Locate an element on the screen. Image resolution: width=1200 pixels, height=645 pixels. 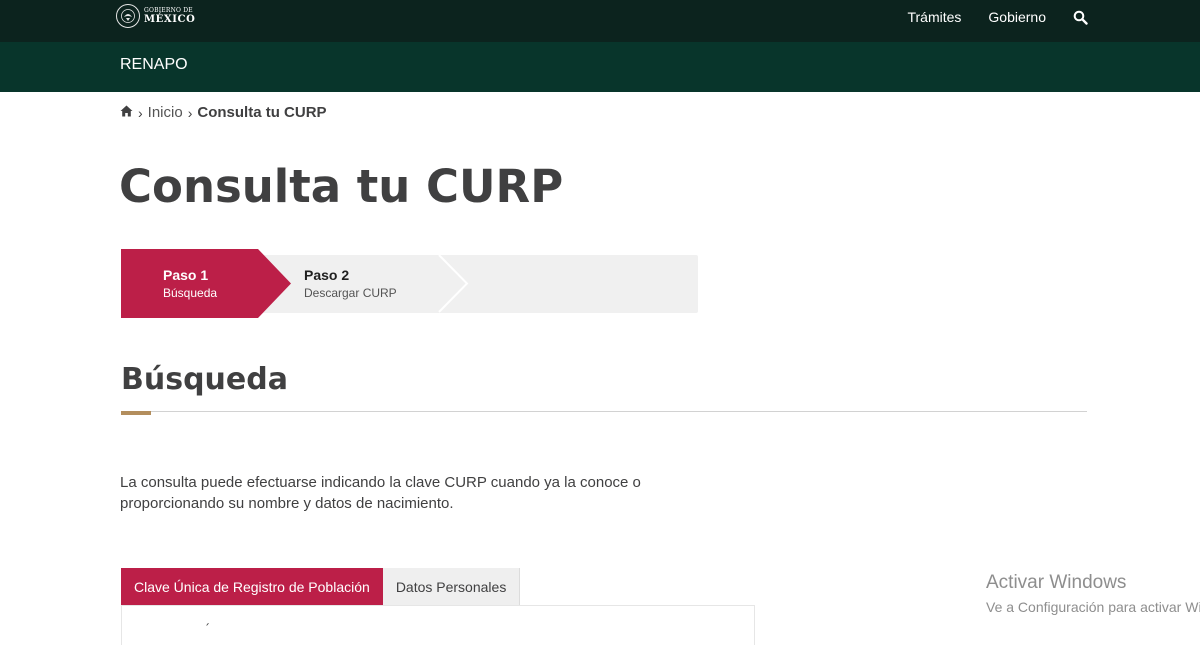
tab-datos-personales: Datos Personales is located at coordinates (451, 586).